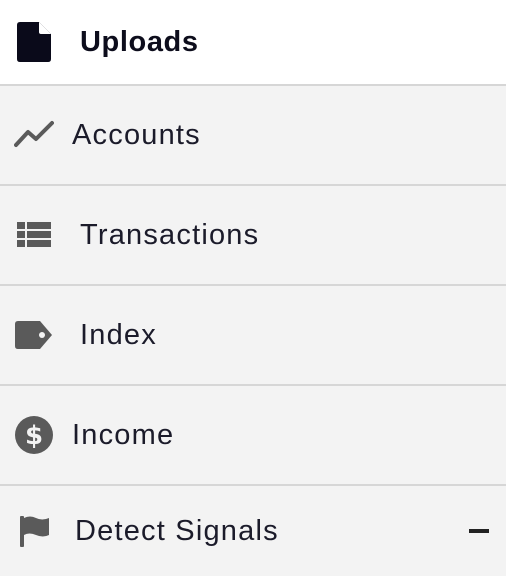  Describe the element at coordinates (123, 434) in the screenshot. I see `nav-item-label: Income` at that location.